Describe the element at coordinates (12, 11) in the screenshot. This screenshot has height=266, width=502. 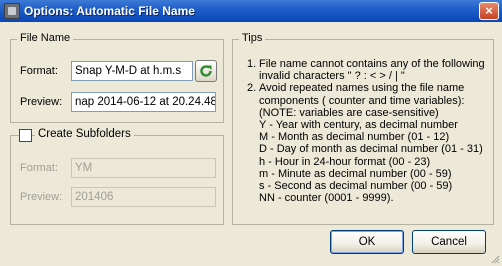
I see `app-icon` at that location.